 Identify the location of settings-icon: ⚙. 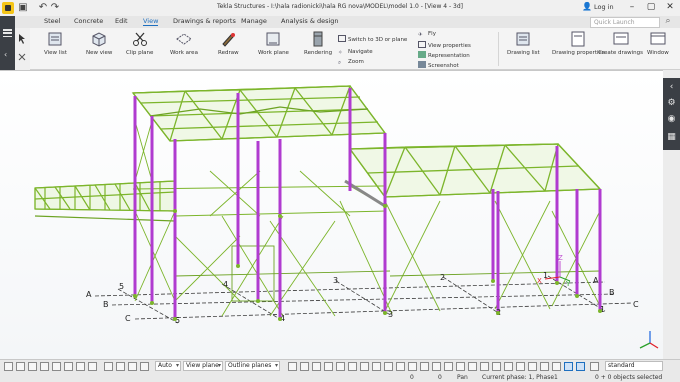
(671, 103).